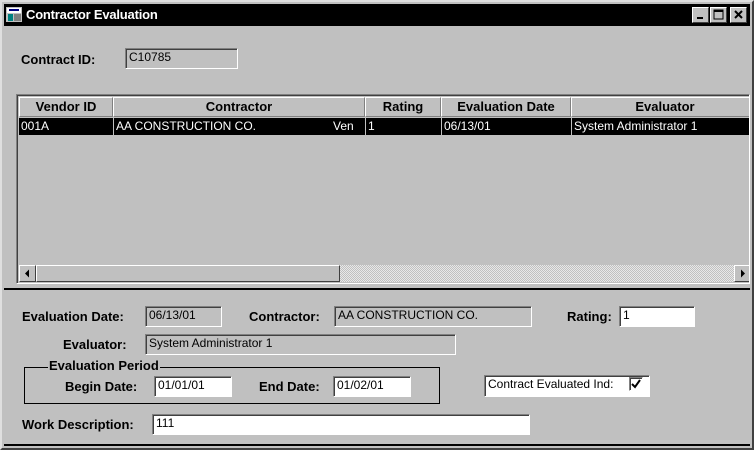 This screenshot has height=450, width=754. What do you see at coordinates (181, 58) in the screenshot?
I see `contract-id-field: C10785` at bounding box center [181, 58].